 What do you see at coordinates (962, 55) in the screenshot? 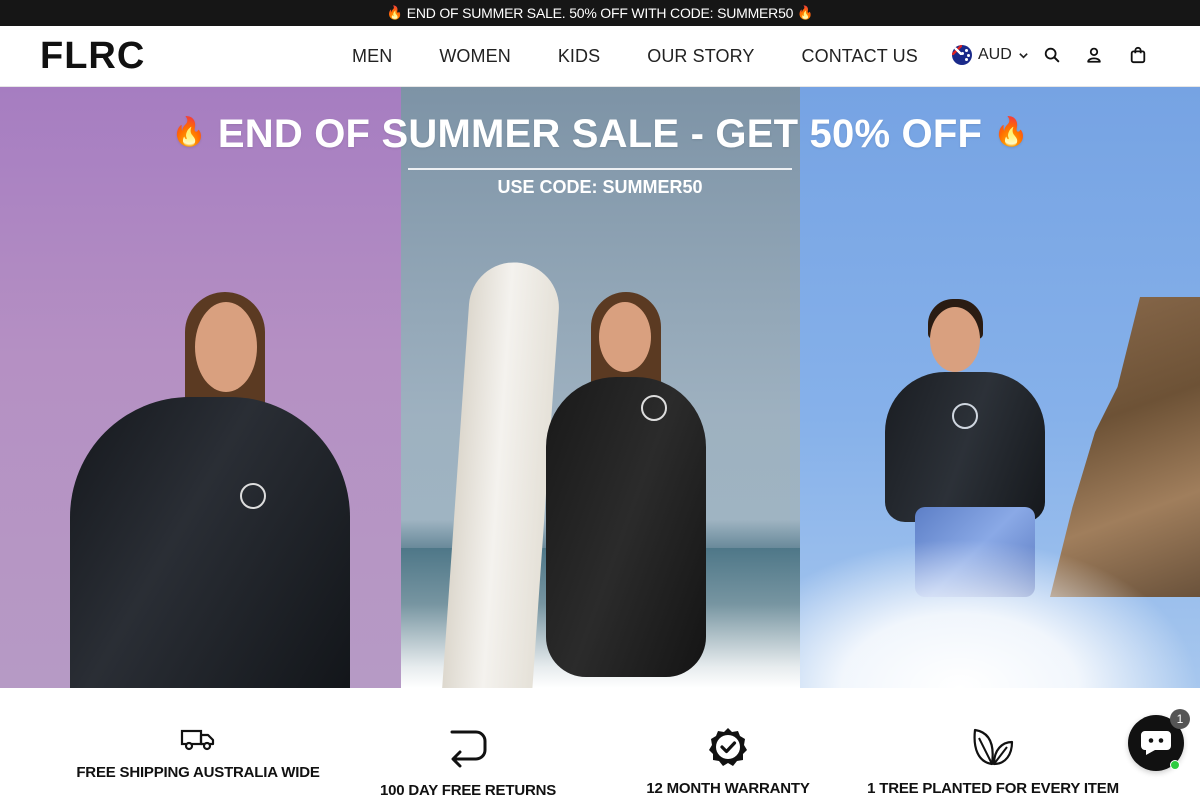
I see `australia-flag-icon` at bounding box center [962, 55].